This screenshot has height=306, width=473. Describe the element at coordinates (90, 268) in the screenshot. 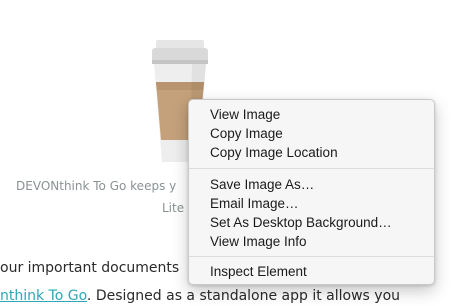

I see `body-line-1: our important documents` at that location.